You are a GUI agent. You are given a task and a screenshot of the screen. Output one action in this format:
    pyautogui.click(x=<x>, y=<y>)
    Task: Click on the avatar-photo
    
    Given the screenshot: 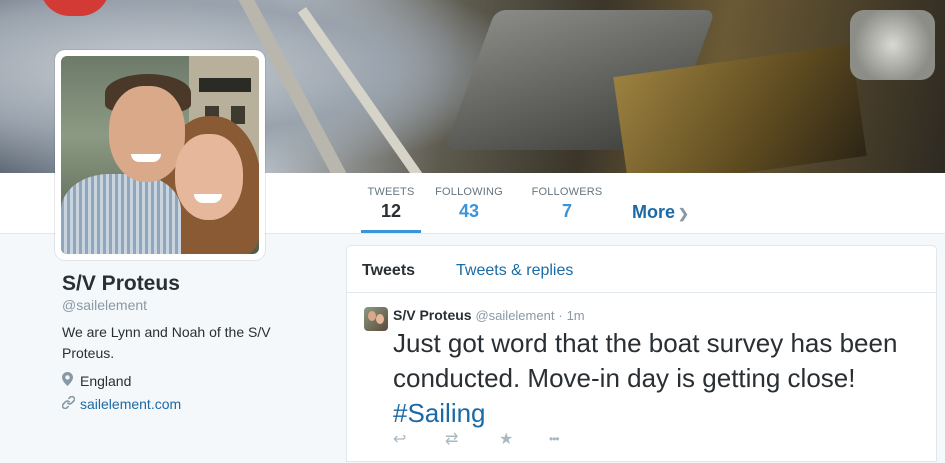 What is the action you would take?
    pyautogui.click(x=160, y=155)
    